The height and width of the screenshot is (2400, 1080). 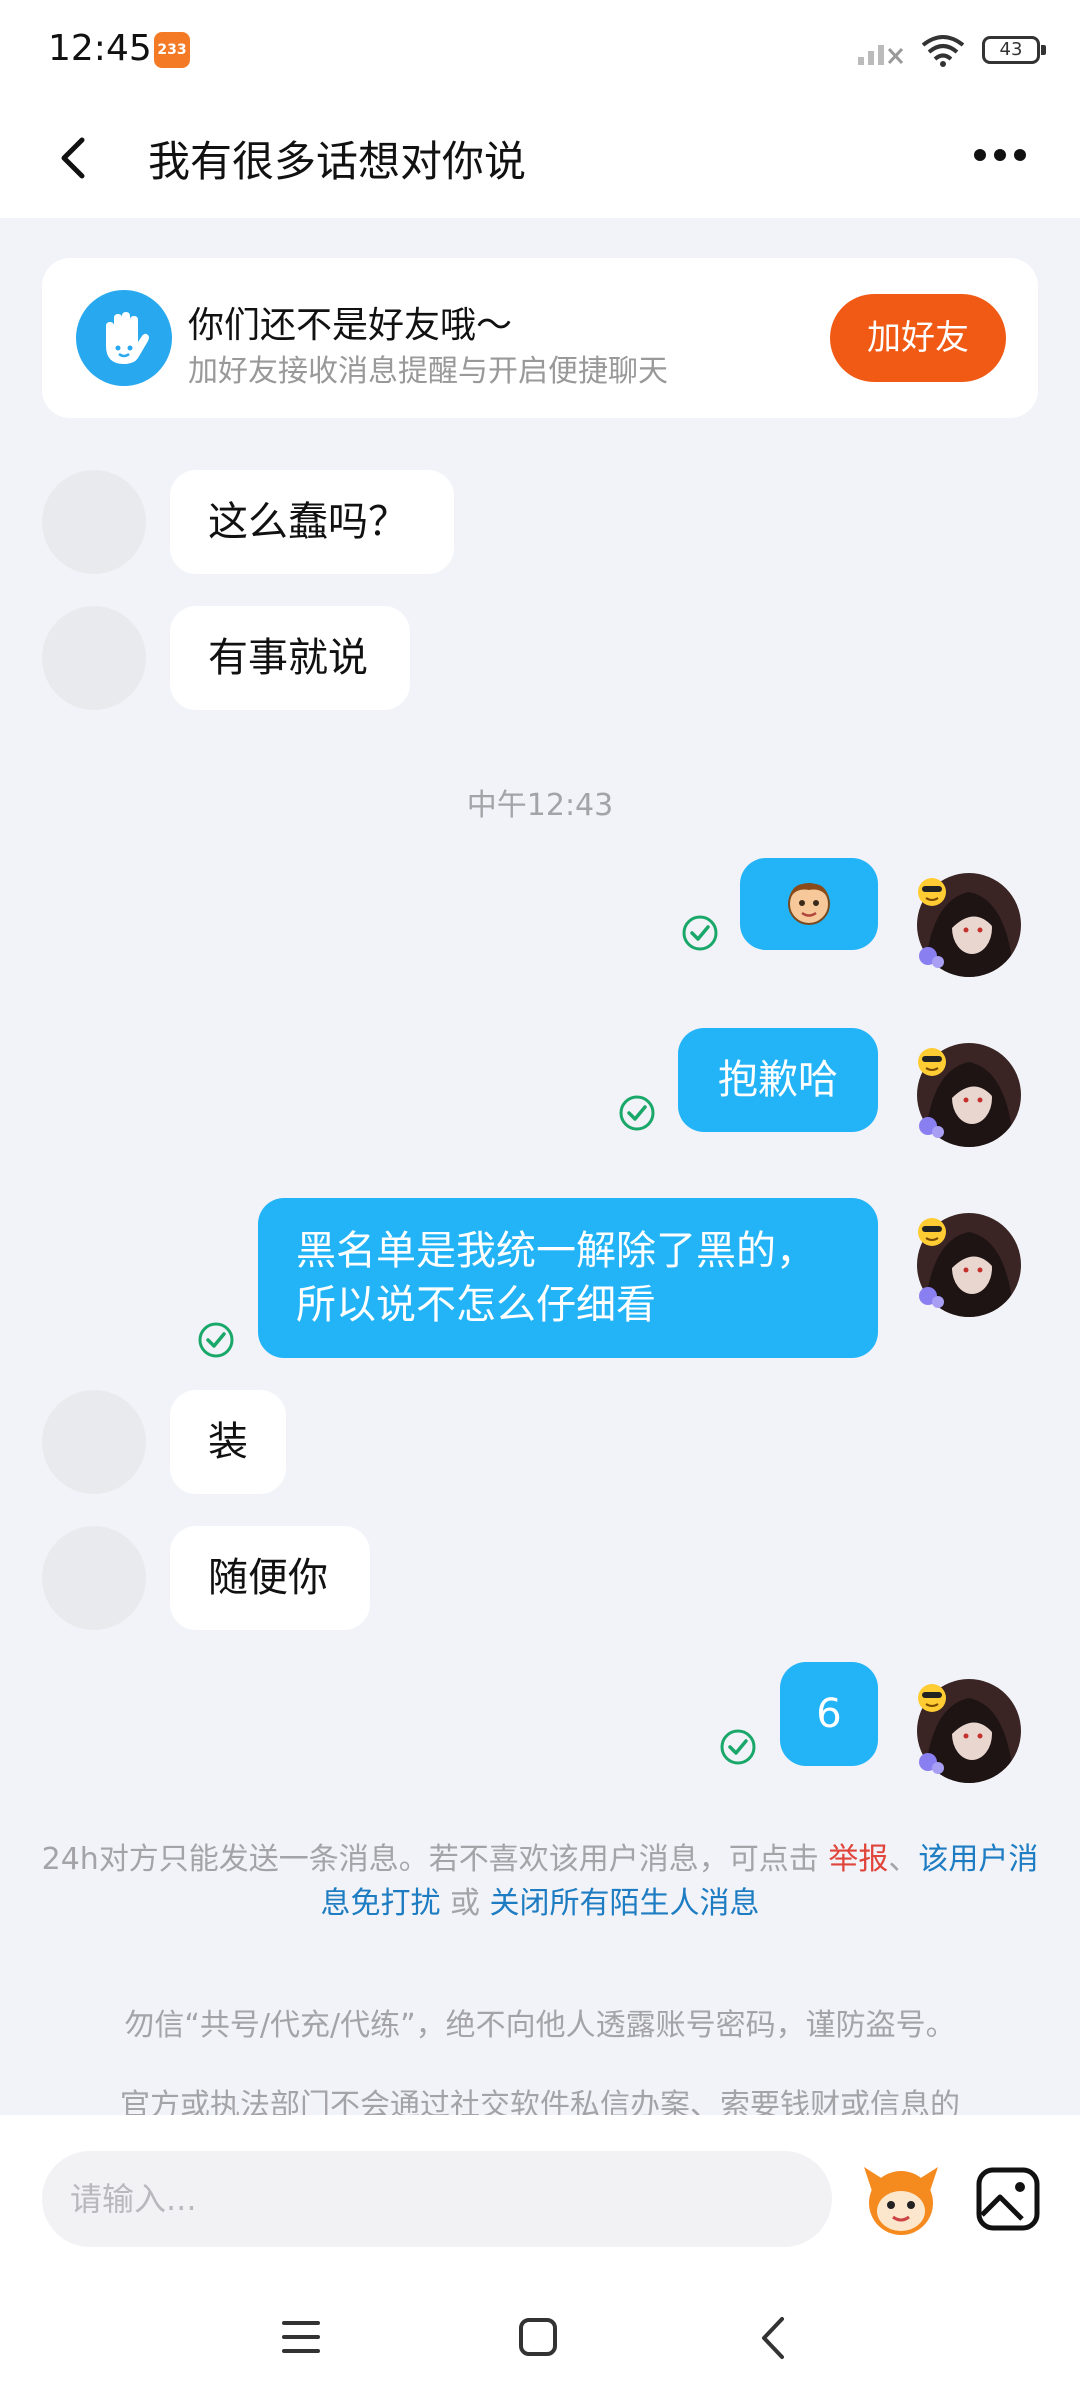 What do you see at coordinates (540, 338) in the screenshot?
I see `add-friend-banner: 你们还不是好友哦～ 加好友接收消息提醒与开启便捷聊天 加好友` at bounding box center [540, 338].